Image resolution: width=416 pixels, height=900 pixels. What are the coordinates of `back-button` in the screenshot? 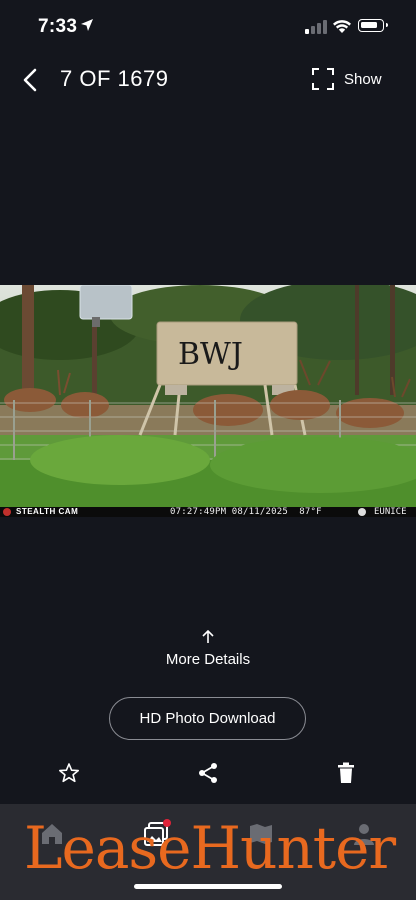 It's located at (31, 80).